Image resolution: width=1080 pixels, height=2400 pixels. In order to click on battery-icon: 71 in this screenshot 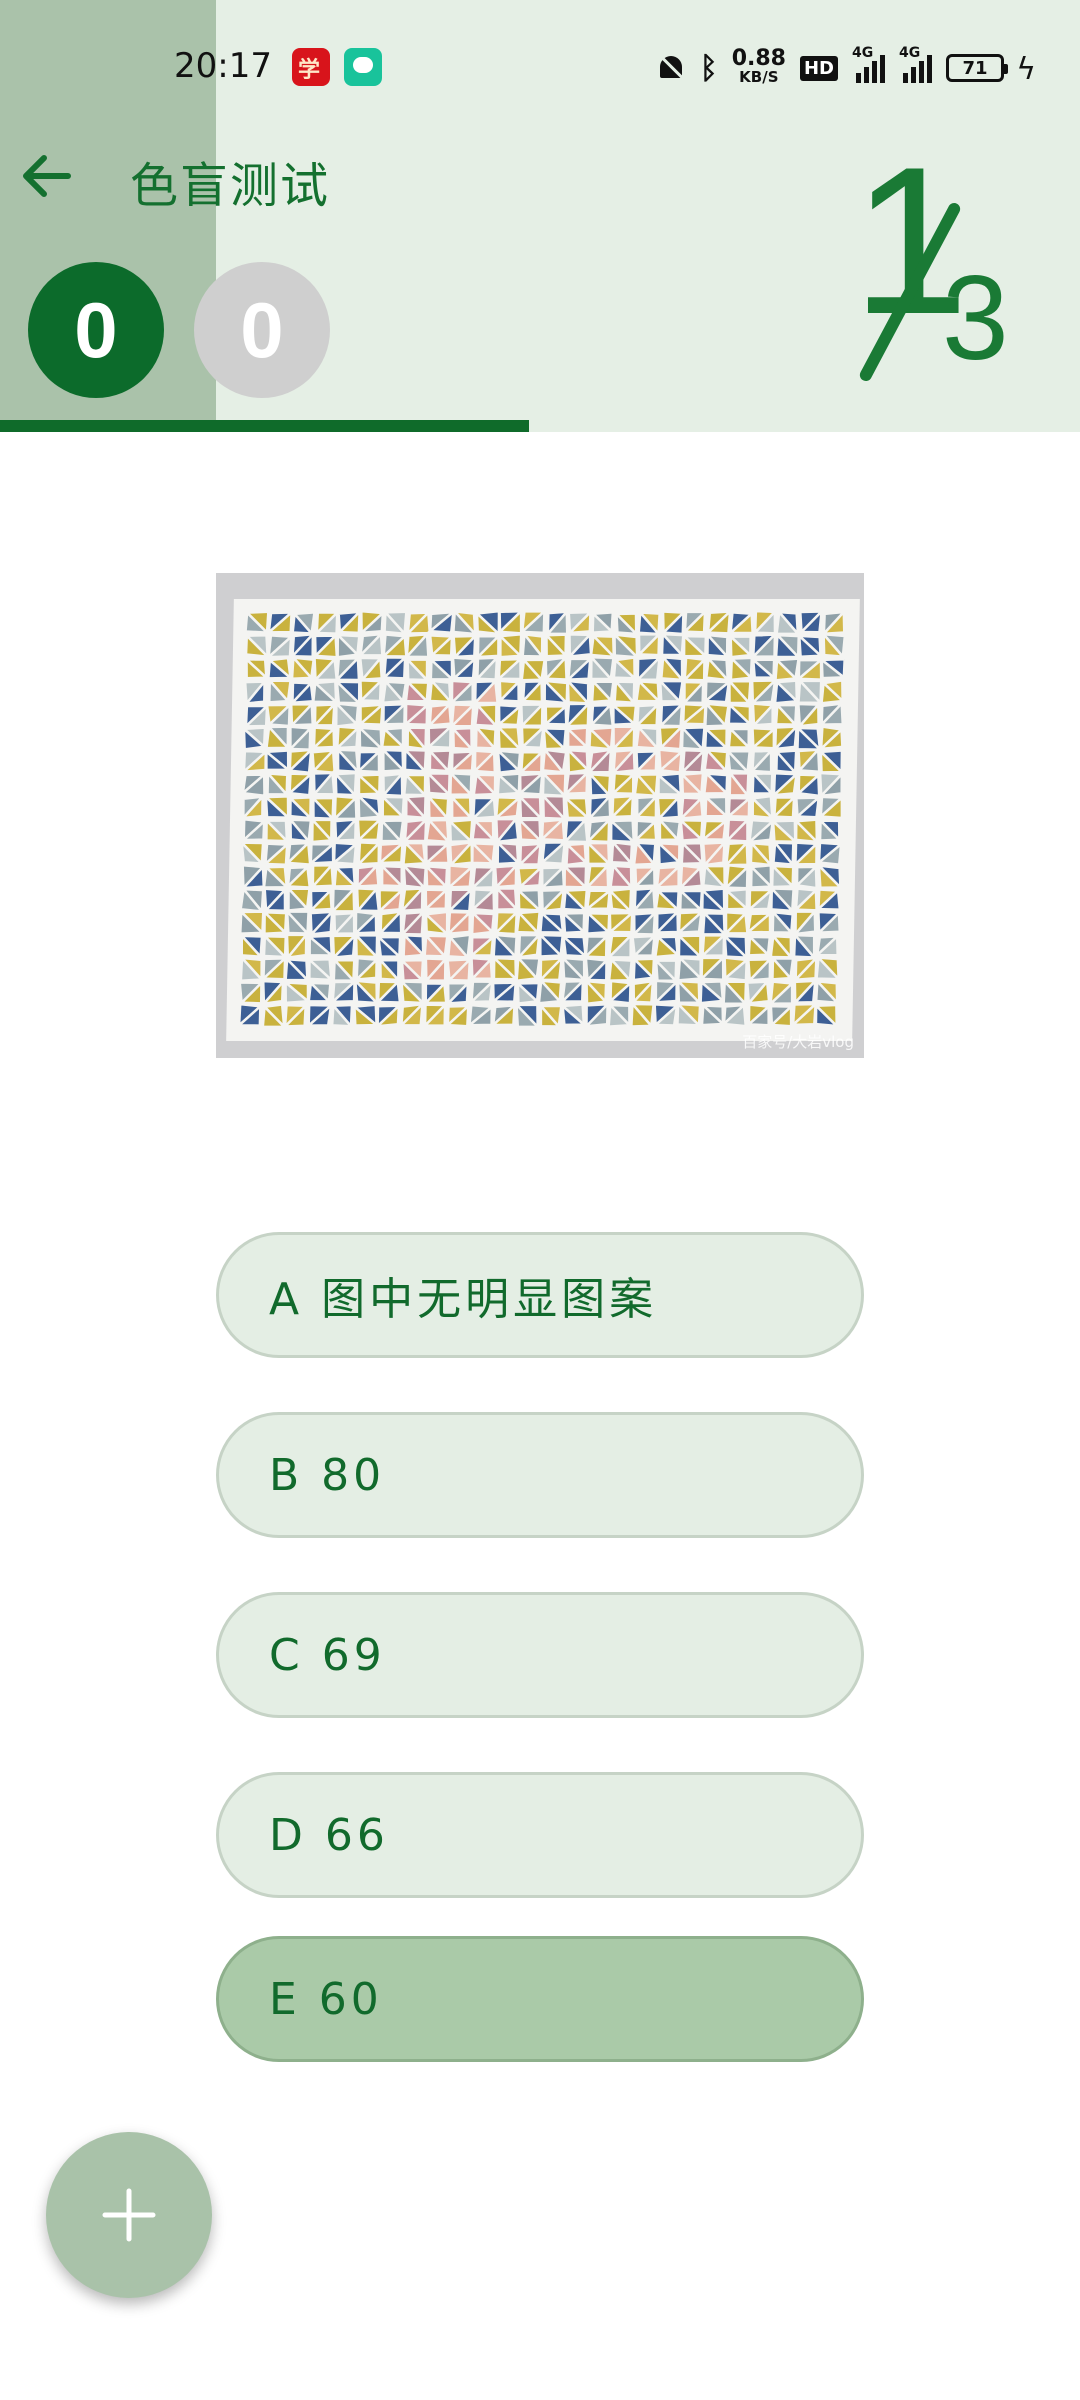, I will do `click(977, 68)`.